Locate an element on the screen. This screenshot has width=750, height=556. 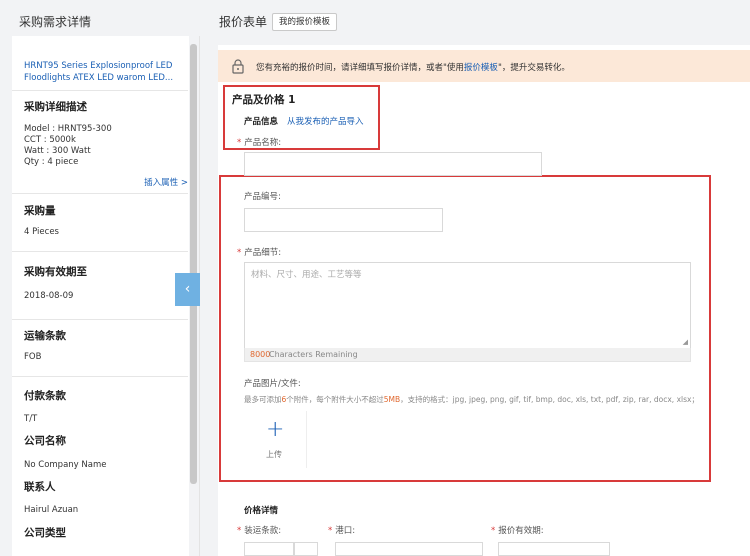
product-name-input is located at coordinates (393, 164).